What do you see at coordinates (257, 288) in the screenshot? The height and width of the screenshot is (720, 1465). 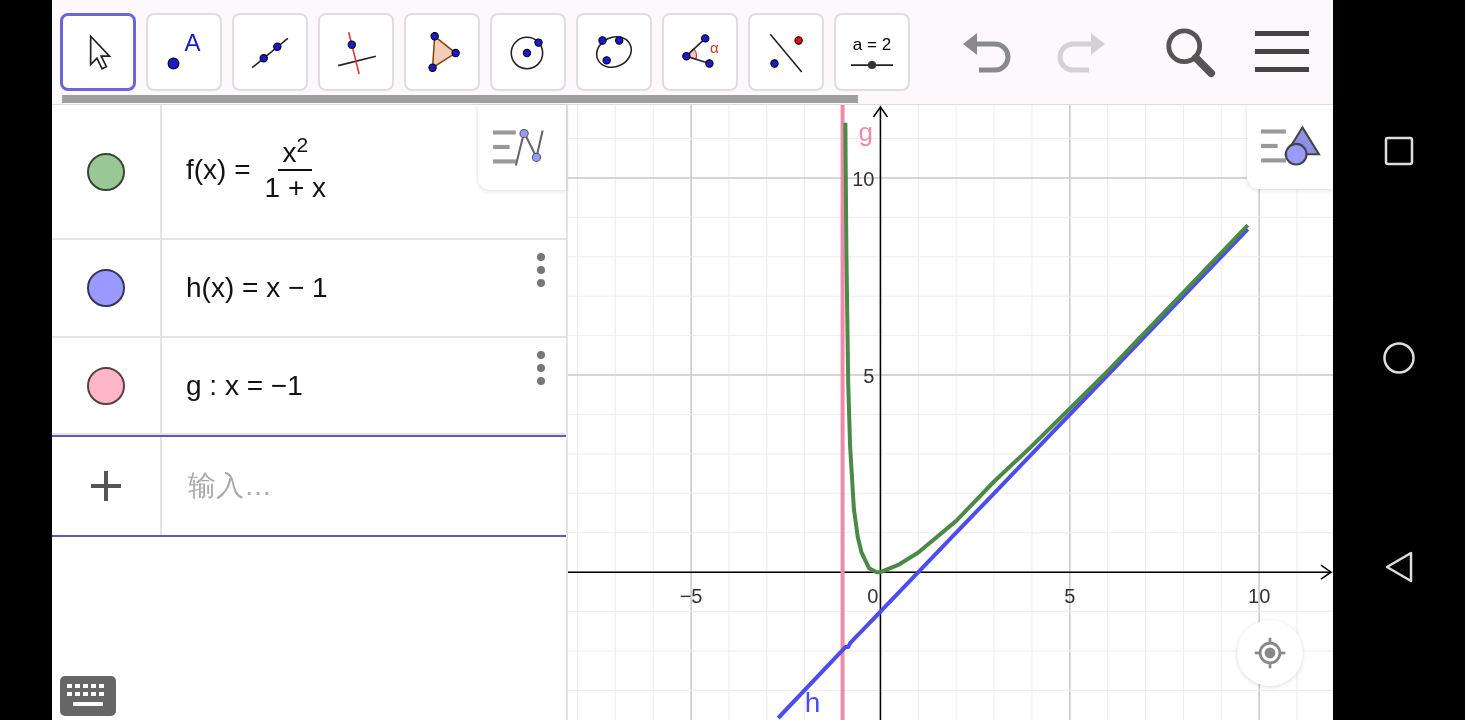 I see `algebra-formula: h(x) = x − 1` at bounding box center [257, 288].